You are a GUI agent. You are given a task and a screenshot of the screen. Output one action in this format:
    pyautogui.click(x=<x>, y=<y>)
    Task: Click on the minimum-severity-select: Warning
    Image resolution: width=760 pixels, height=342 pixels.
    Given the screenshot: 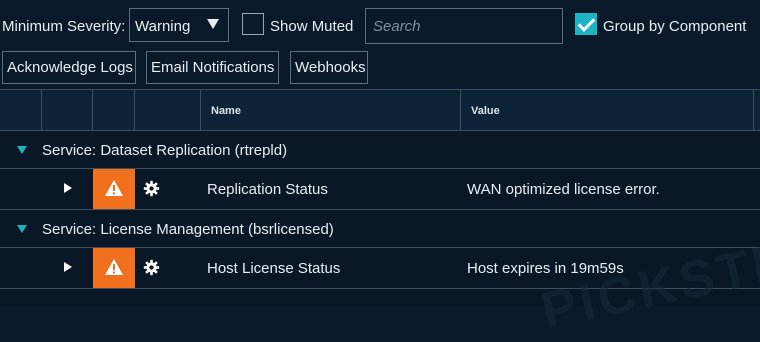 What is the action you would take?
    pyautogui.click(x=179, y=25)
    